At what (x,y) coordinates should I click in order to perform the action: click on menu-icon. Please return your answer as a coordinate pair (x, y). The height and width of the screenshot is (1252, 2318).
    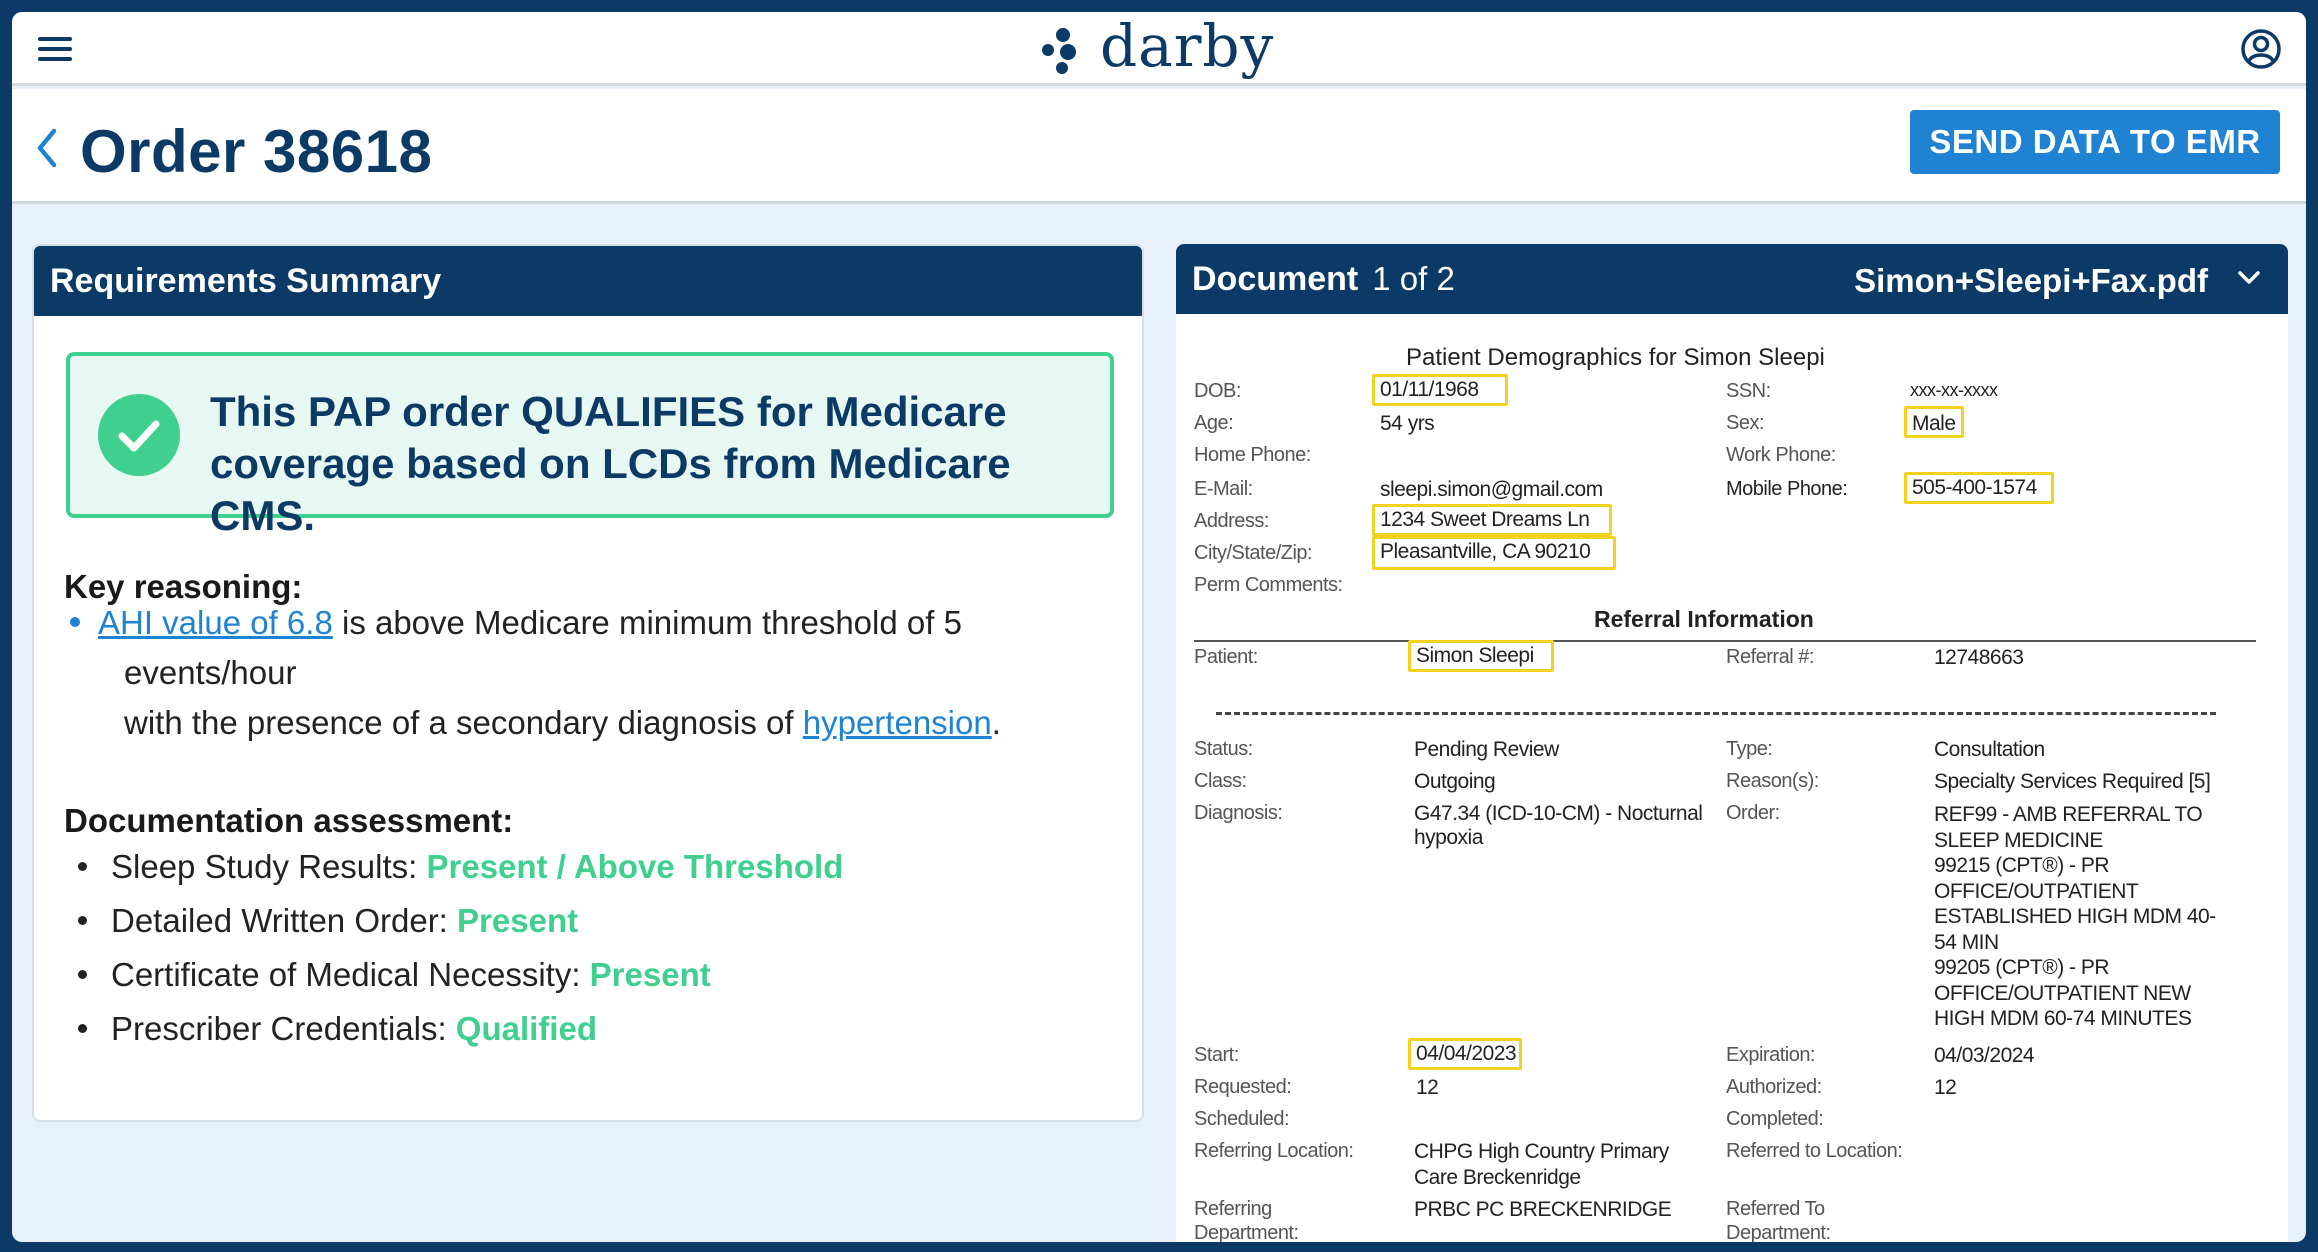
    Looking at the image, I should click on (56, 49).